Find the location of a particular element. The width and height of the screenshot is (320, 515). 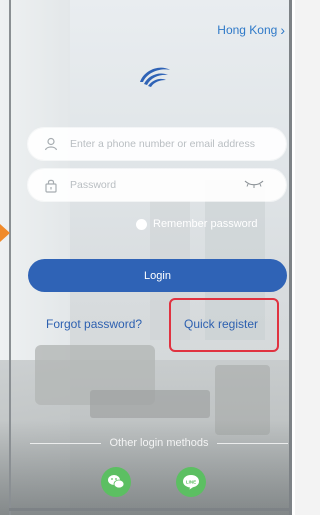

line-icon: LINE is located at coordinates (191, 482).